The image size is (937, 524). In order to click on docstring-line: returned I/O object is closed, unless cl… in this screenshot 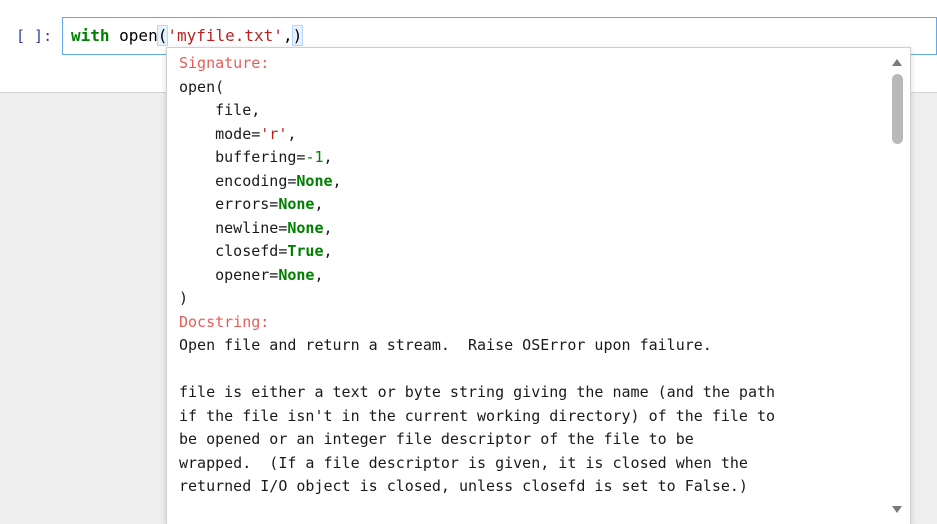, I will do `click(463, 486)`.